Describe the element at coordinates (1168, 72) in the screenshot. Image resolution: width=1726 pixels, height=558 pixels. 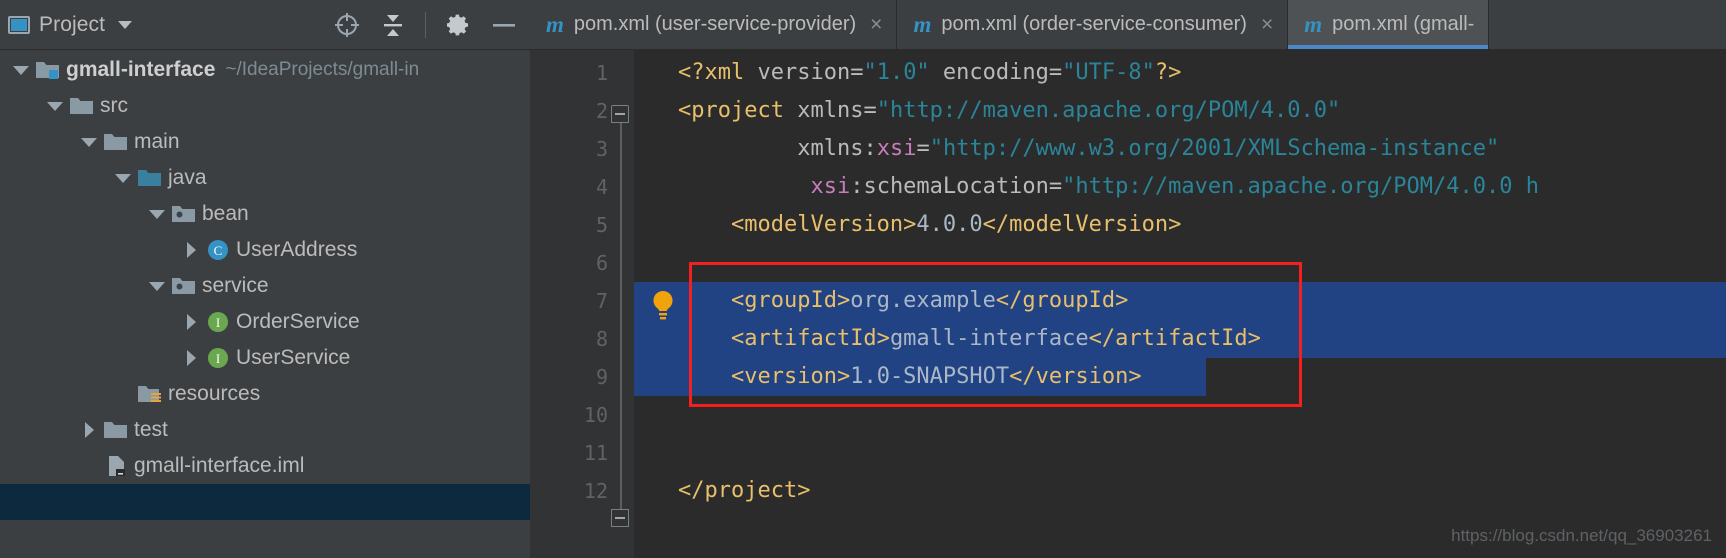
I see `code-token: ?>` at that location.